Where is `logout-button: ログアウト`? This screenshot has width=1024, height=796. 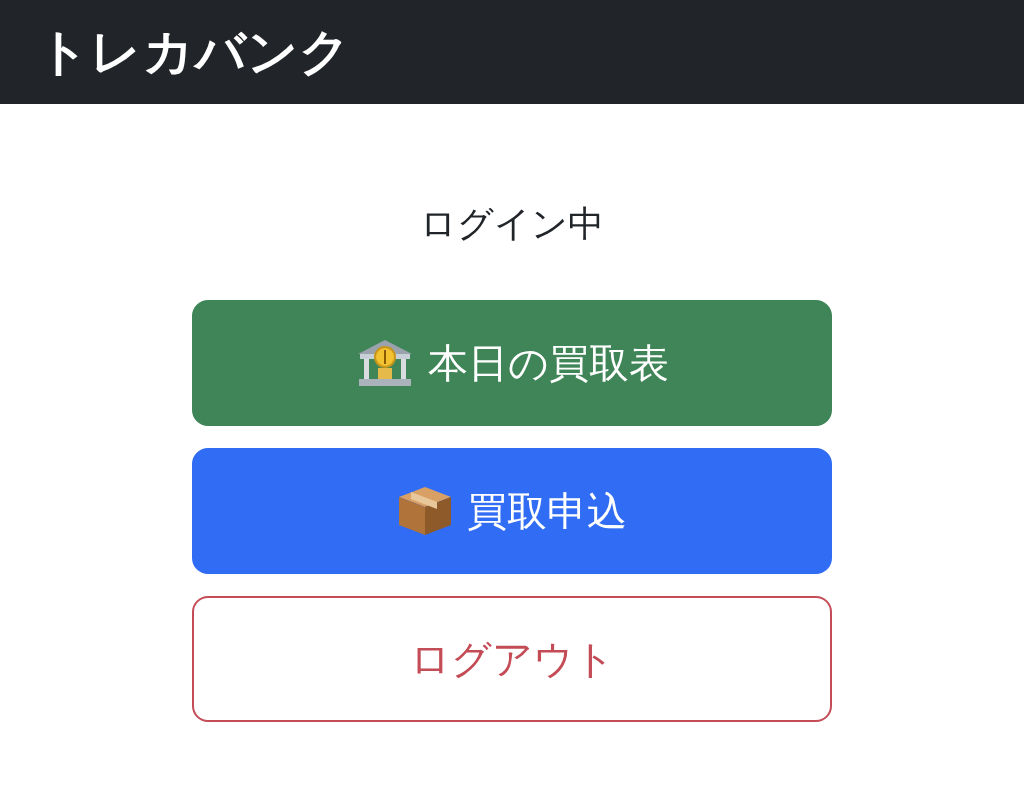
logout-button: ログアウト is located at coordinates (512, 659).